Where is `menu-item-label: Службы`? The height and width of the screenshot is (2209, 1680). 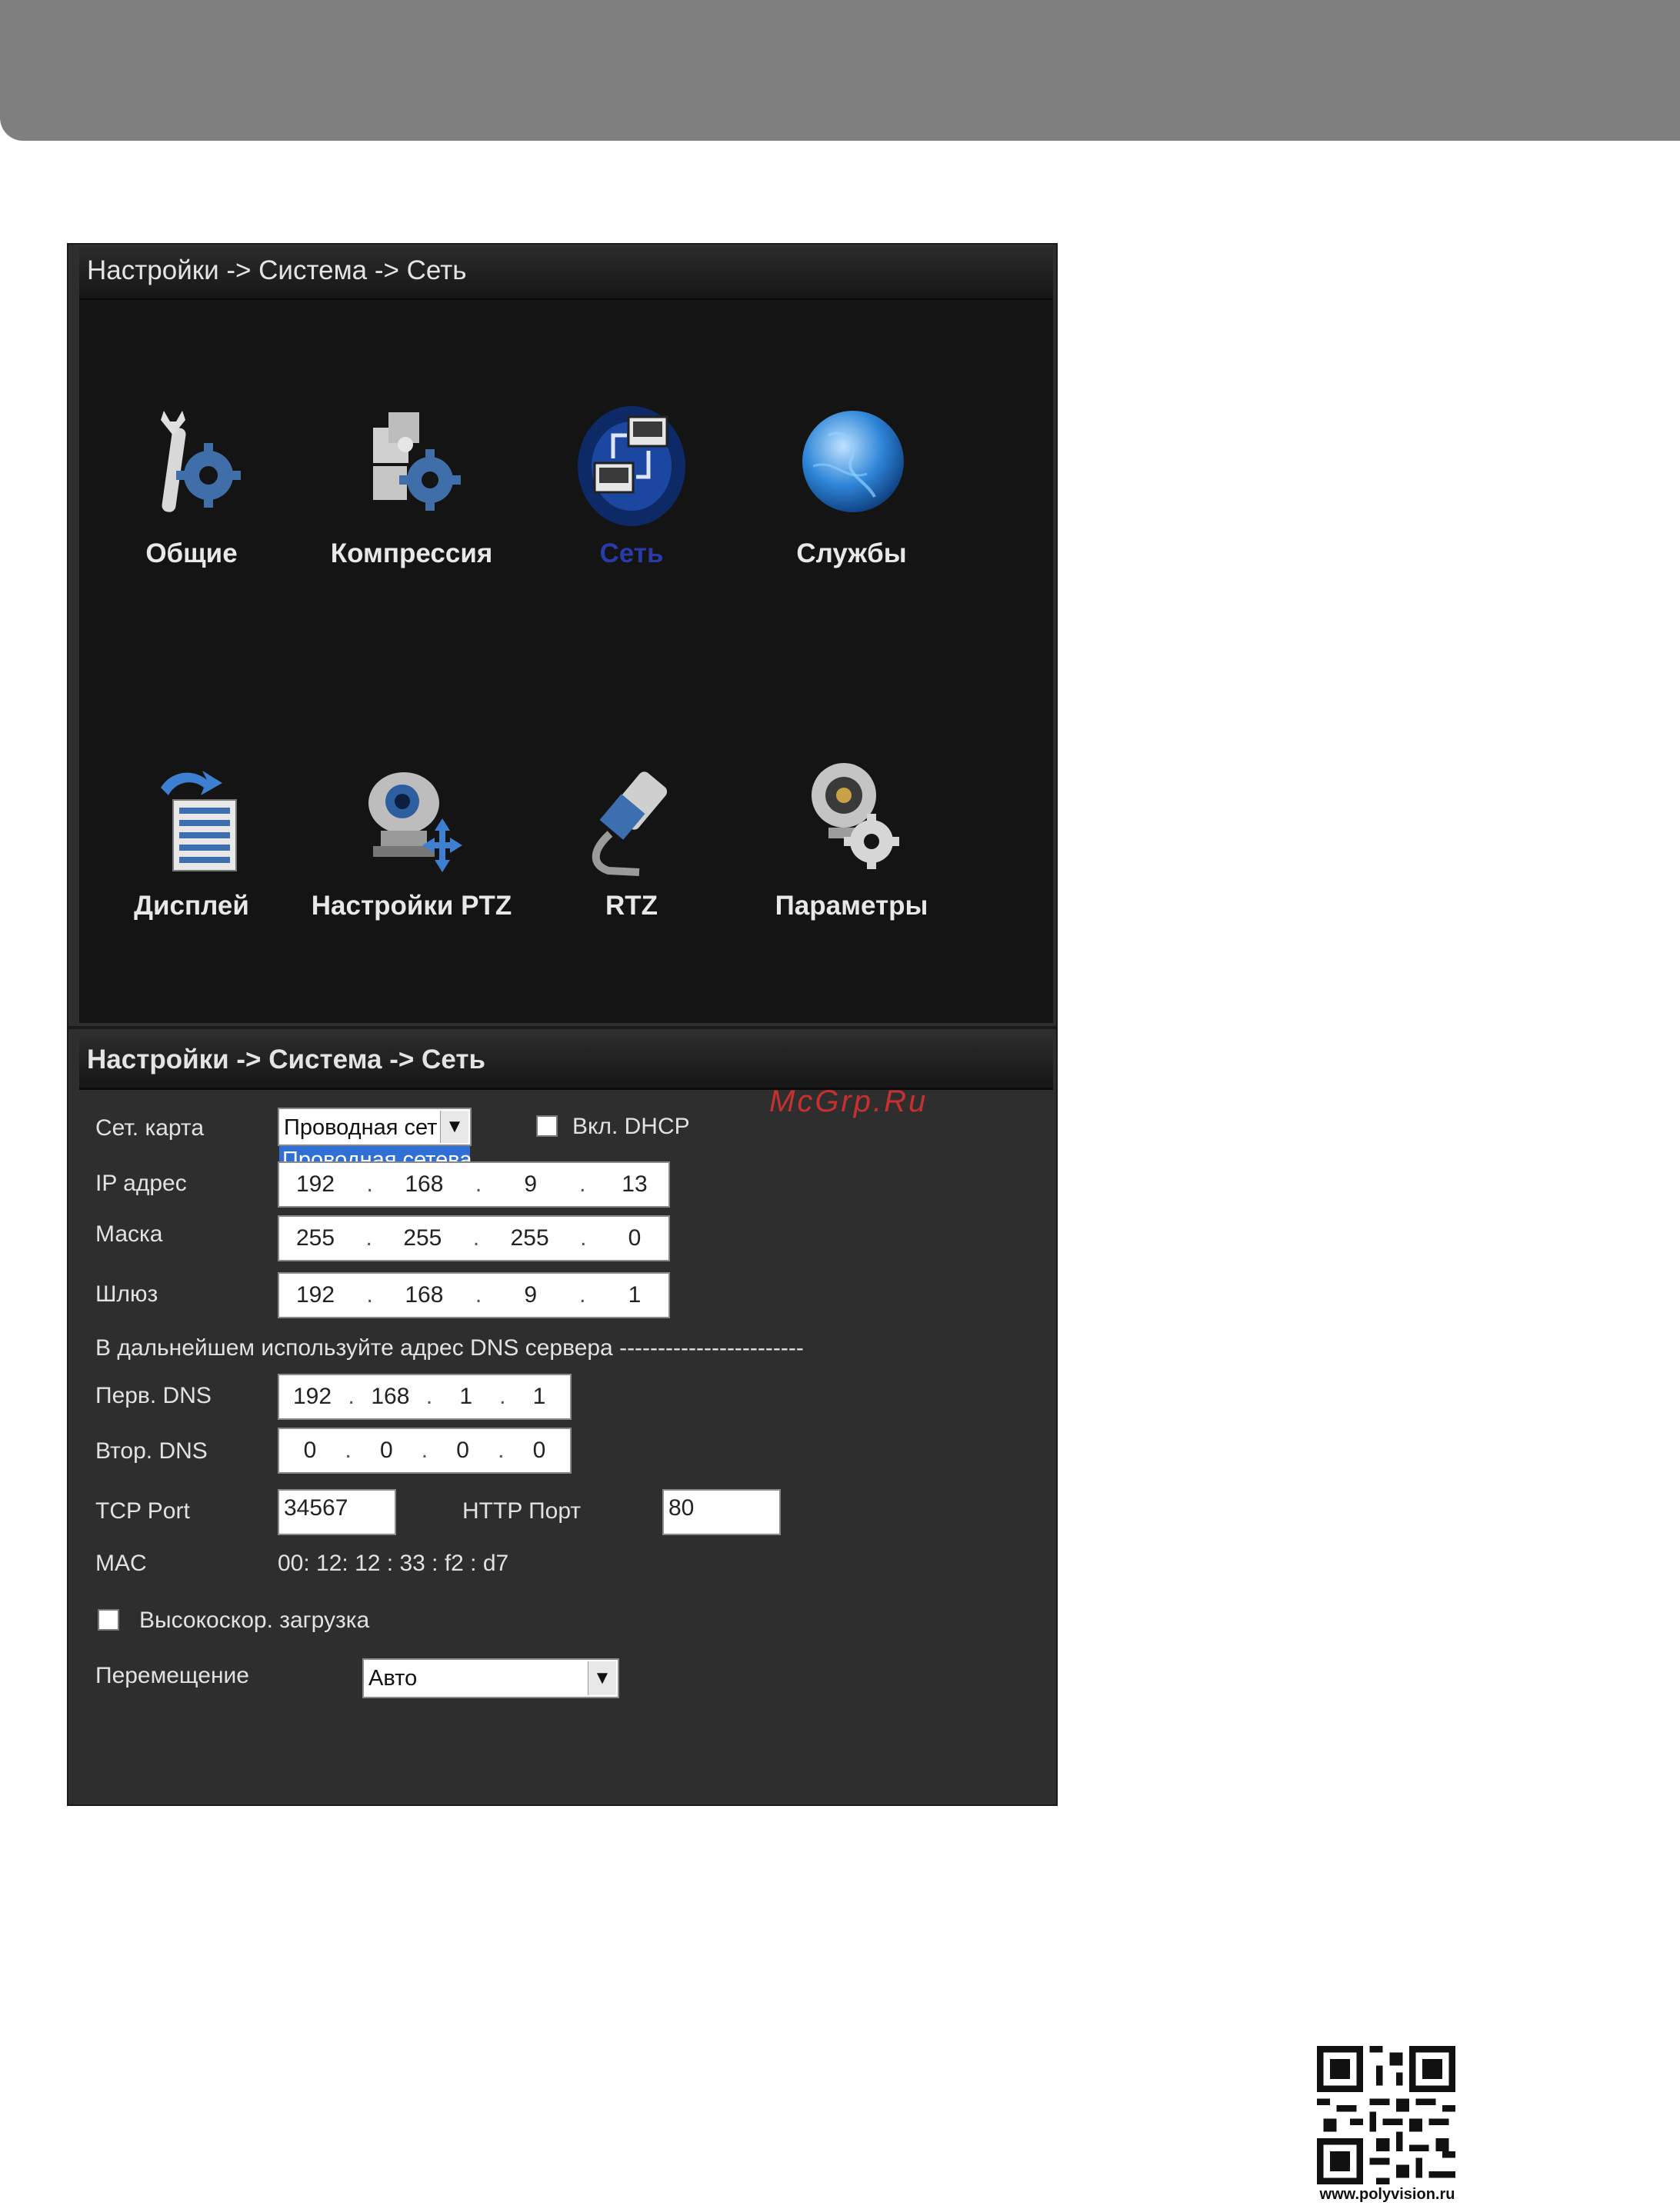 menu-item-label: Службы is located at coordinates (852, 553).